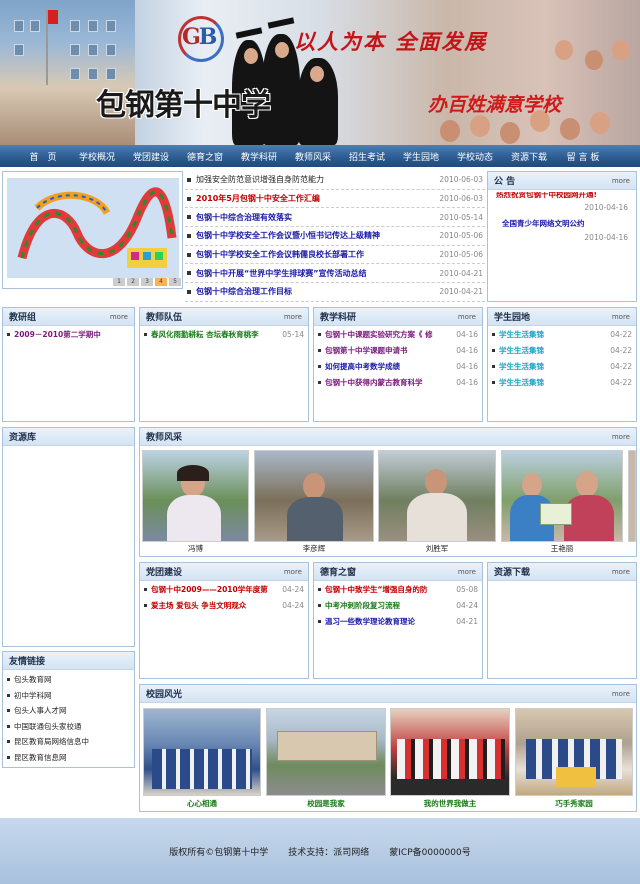  Describe the element at coordinates (429, 851) in the screenshot. I see `footer-icp: 蒙ICP备0000000号` at that location.